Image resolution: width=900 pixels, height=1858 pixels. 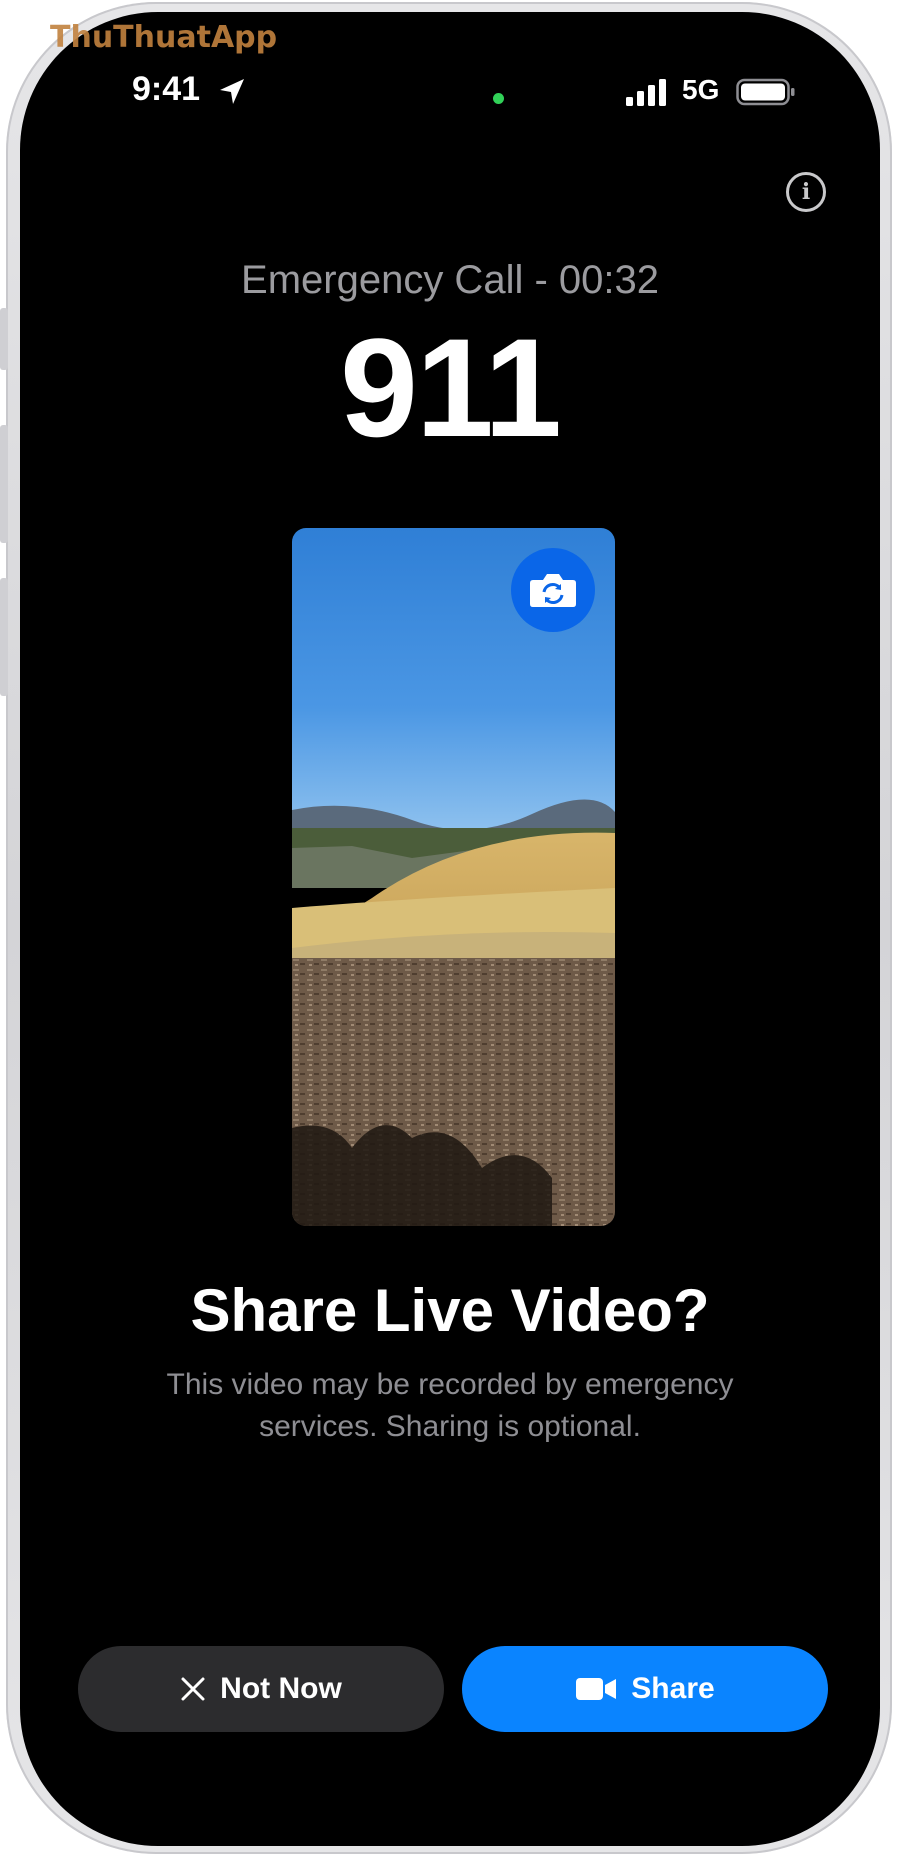 What do you see at coordinates (765, 92) in the screenshot?
I see `battery-icon` at bounding box center [765, 92].